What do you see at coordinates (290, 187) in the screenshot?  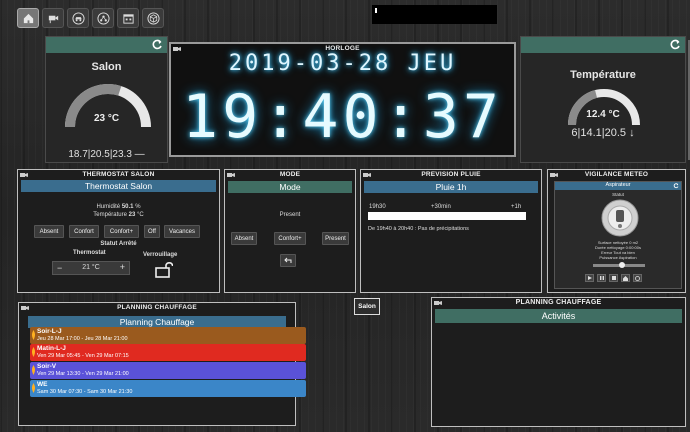 I see `mode-header: Mode` at bounding box center [290, 187].